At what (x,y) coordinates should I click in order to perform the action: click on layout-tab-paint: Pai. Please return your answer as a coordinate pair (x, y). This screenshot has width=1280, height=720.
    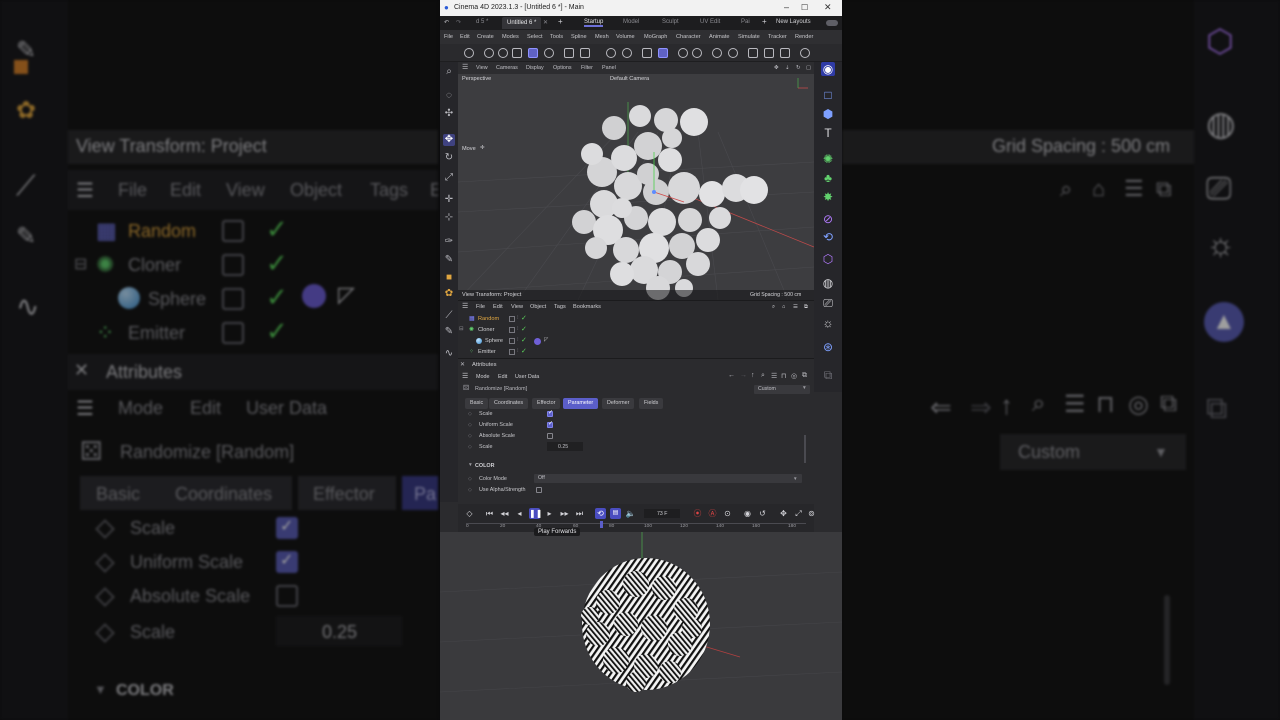
    Looking at the image, I should click on (745, 22).